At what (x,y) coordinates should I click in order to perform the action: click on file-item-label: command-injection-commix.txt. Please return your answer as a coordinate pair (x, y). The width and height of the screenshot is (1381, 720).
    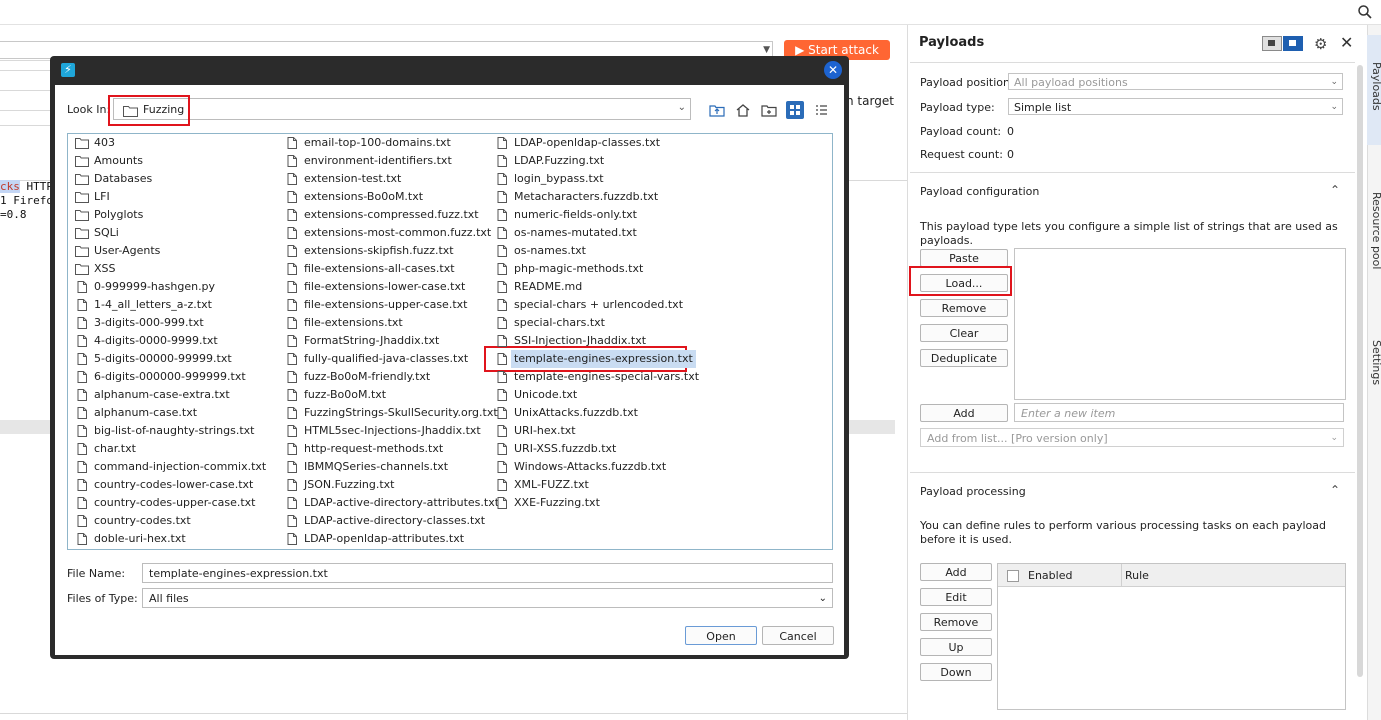
    Looking at the image, I should click on (180, 466).